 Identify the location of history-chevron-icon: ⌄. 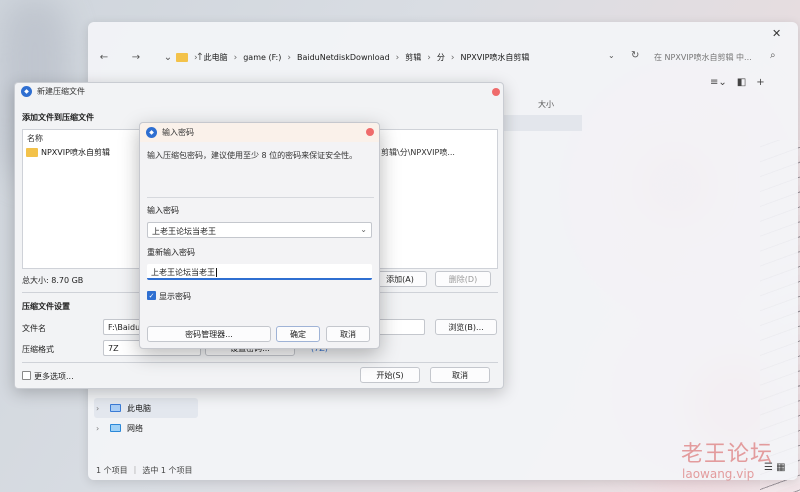
(168, 57).